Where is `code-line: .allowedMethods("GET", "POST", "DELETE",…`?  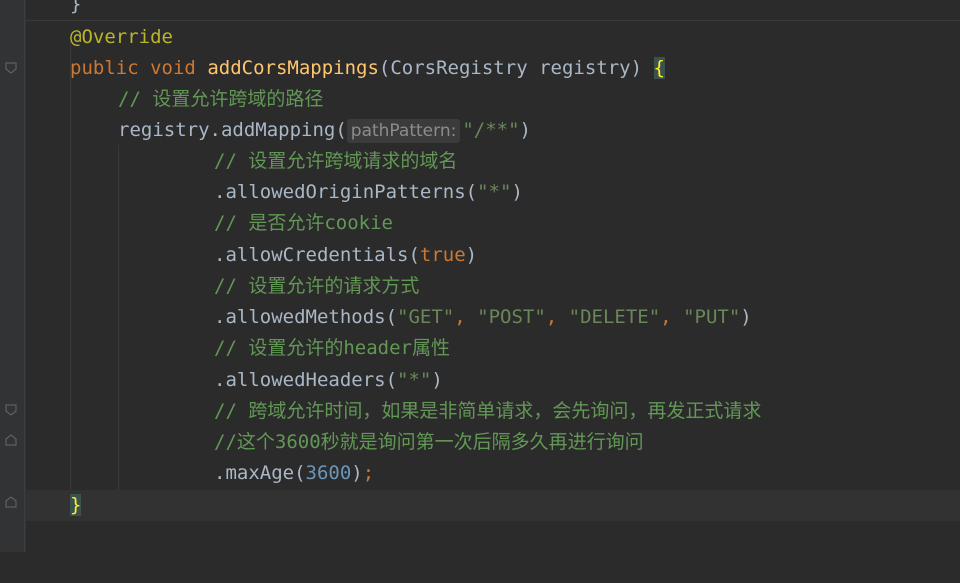 code-line: .allowedMethods("GET", "POST", "DELETE",… is located at coordinates (493, 317).